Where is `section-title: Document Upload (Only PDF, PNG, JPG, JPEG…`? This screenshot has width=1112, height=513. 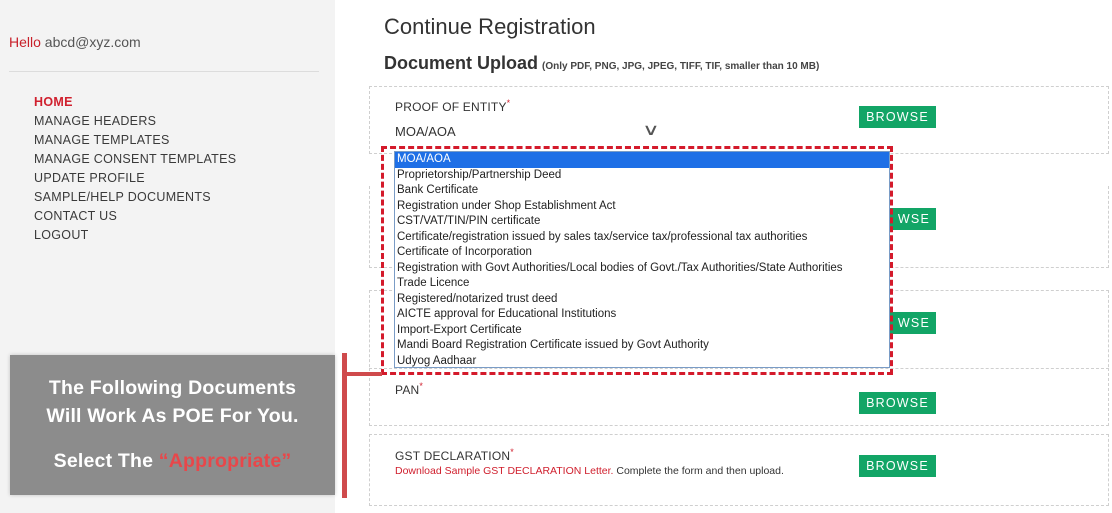
section-title: Document Upload (Only PDF, PNG, JPG, JPEG… is located at coordinates (601, 63).